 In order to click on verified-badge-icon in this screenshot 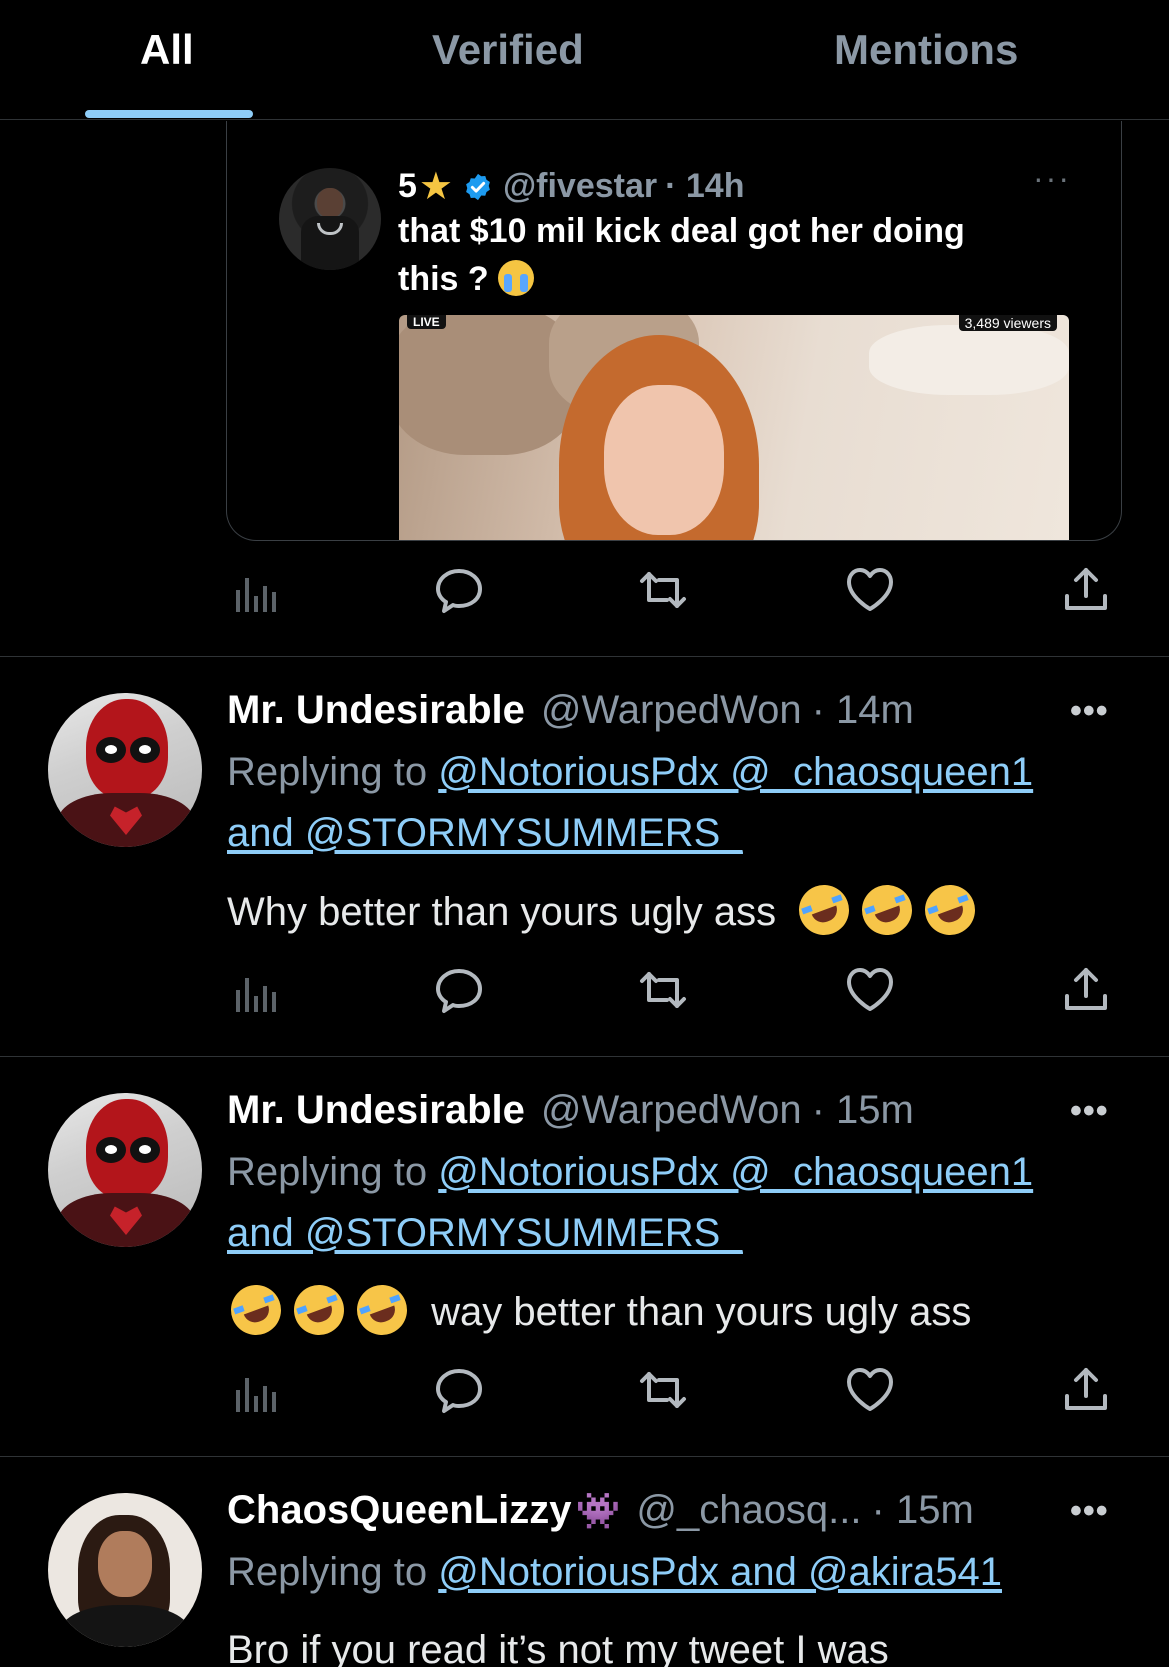, I will do `click(478, 186)`.